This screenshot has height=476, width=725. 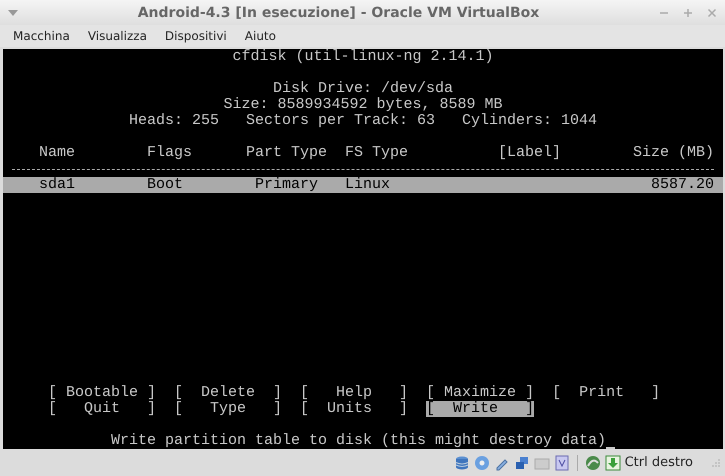 What do you see at coordinates (363, 57) in the screenshot?
I see `program-title: cfdisk (util-linux-ng 2.14.1)` at bounding box center [363, 57].